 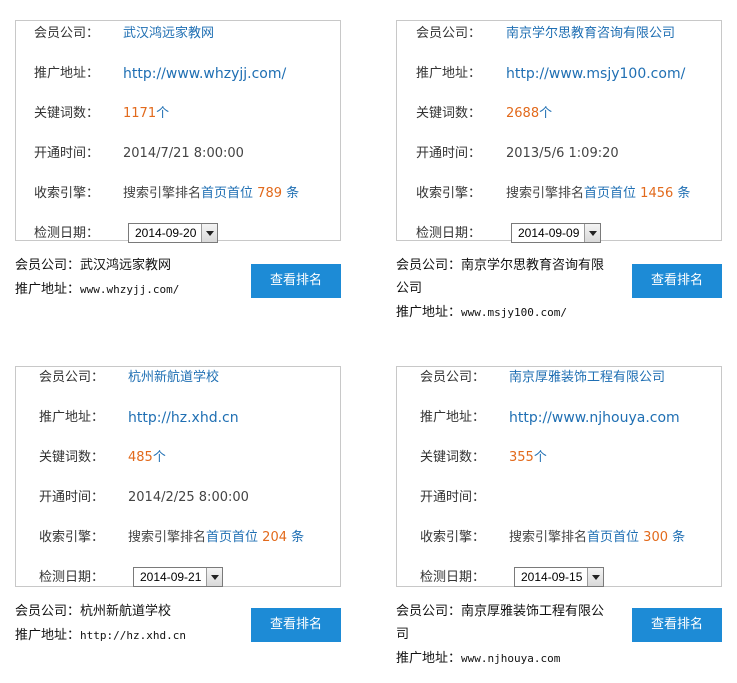 I want to click on check-date-value: 2014-09-15, so click(x=552, y=577).